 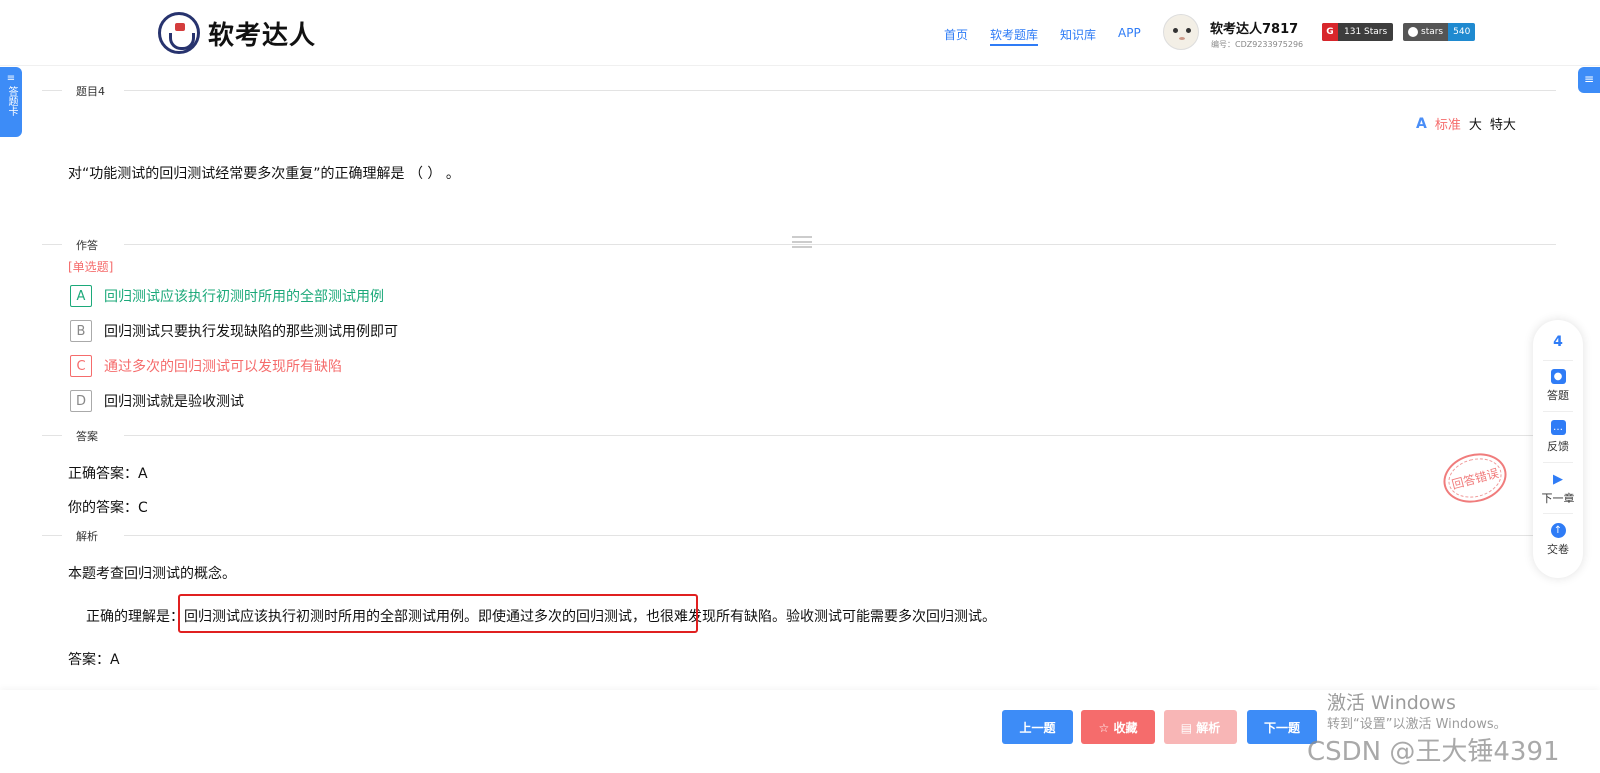 I want to click on option-b: B 回归测试只要执行发现缺陷的那些测试用例即可, so click(x=234, y=331).